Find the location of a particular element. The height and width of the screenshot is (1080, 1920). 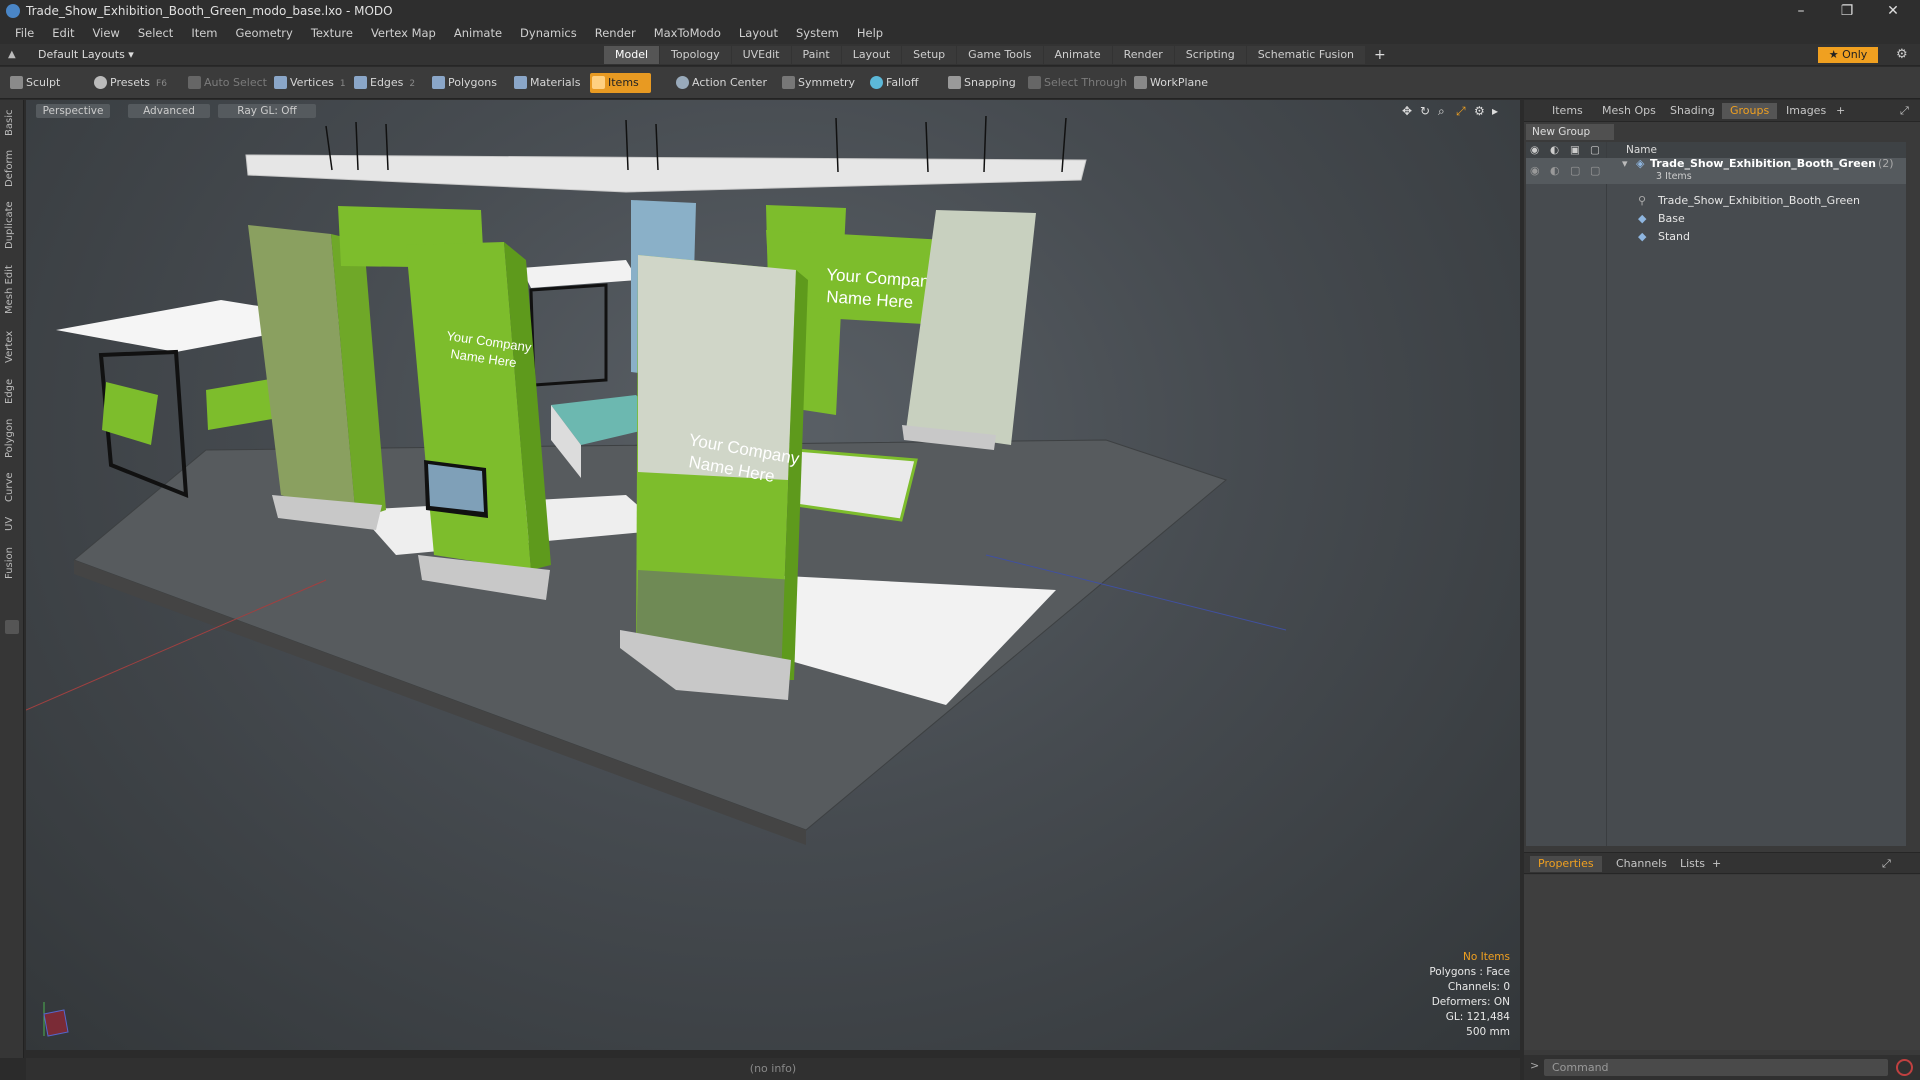

materials-button: Materials is located at coordinates (546, 83).